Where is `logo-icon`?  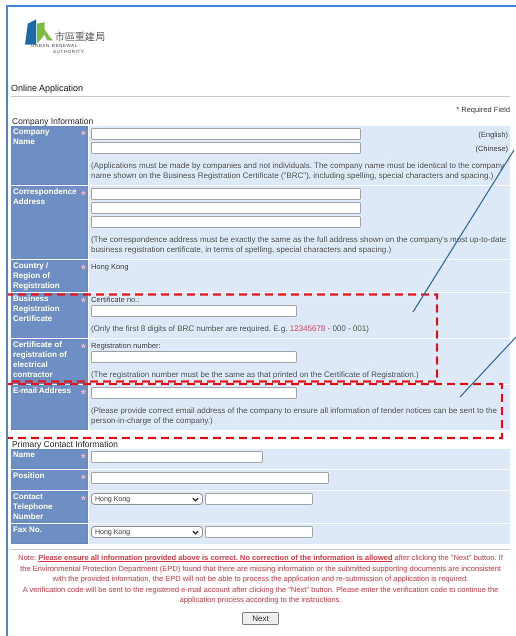 logo-icon is located at coordinates (39, 32).